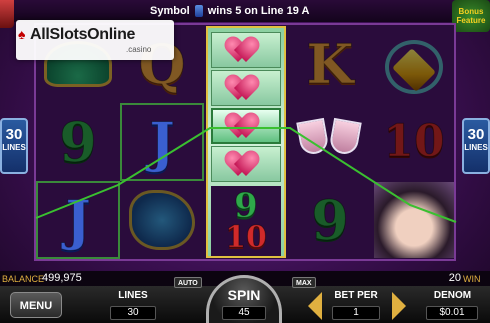  Describe the element at coordinates (244, 295) in the screenshot. I see `spin-label: SPIN` at that location.